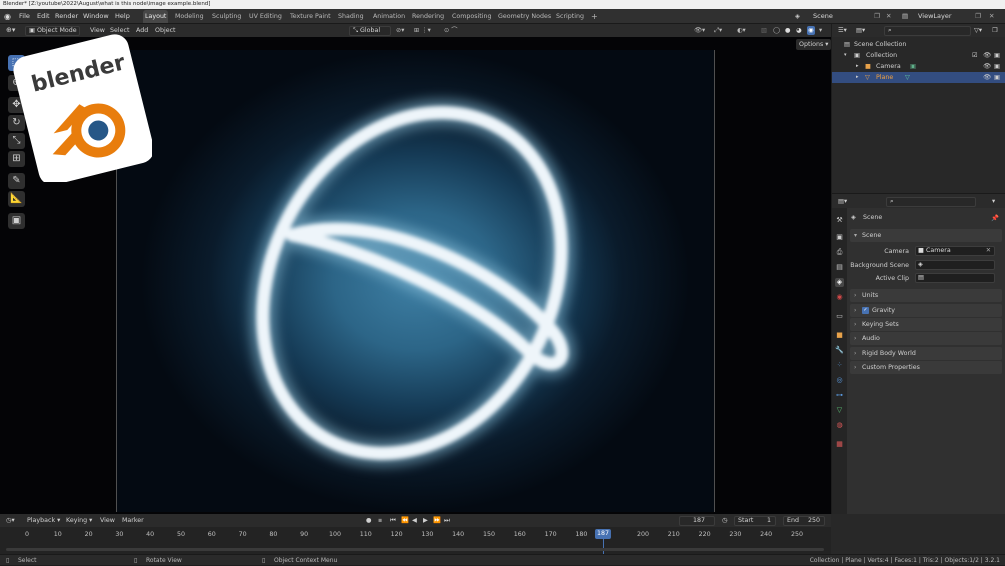 This screenshot has height=566, width=1005. Describe the element at coordinates (43, 16) in the screenshot. I see `menu-edit: Edit` at that location.